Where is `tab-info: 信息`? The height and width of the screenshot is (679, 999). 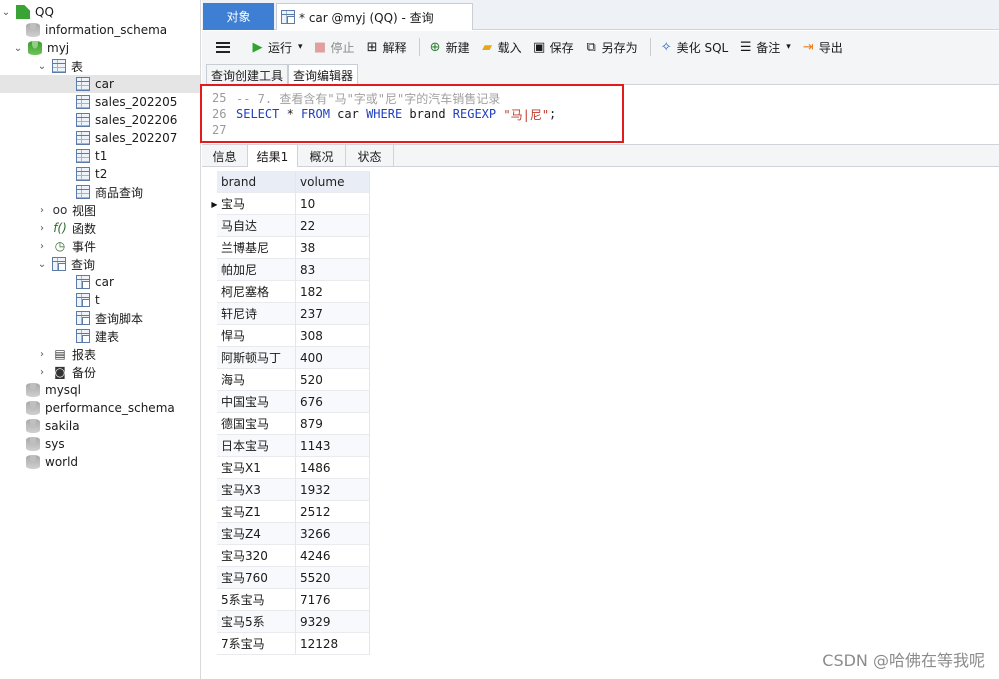 tab-info: 信息 is located at coordinates (225, 156).